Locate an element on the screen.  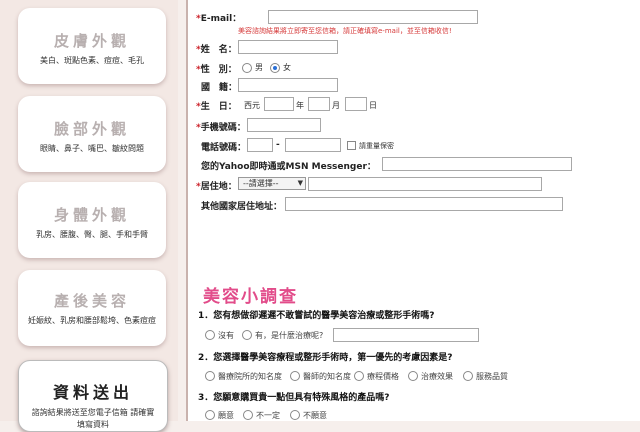
nationality-label: 國 籍： is located at coordinates (219, 88).